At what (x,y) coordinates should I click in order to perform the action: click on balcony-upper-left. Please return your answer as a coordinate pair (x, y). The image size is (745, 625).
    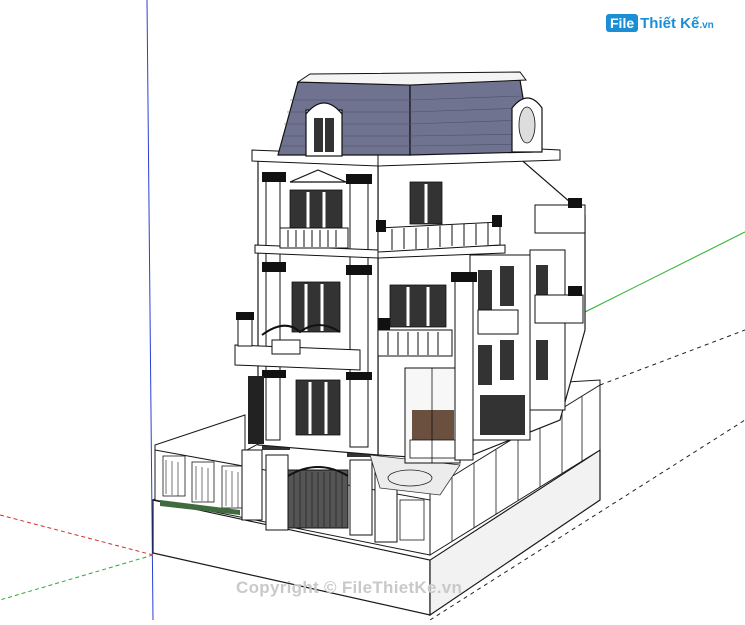
    Looking at the image, I should click on (314, 238).